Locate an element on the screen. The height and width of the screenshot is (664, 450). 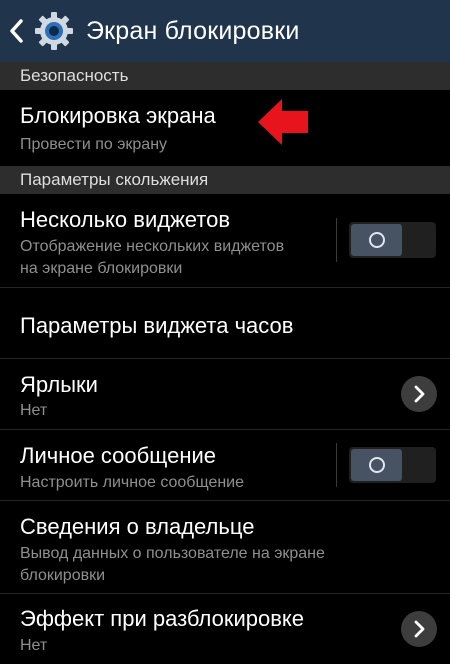
section-header-swipe-options: Параметры скольжения is located at coordinates (225, 180).